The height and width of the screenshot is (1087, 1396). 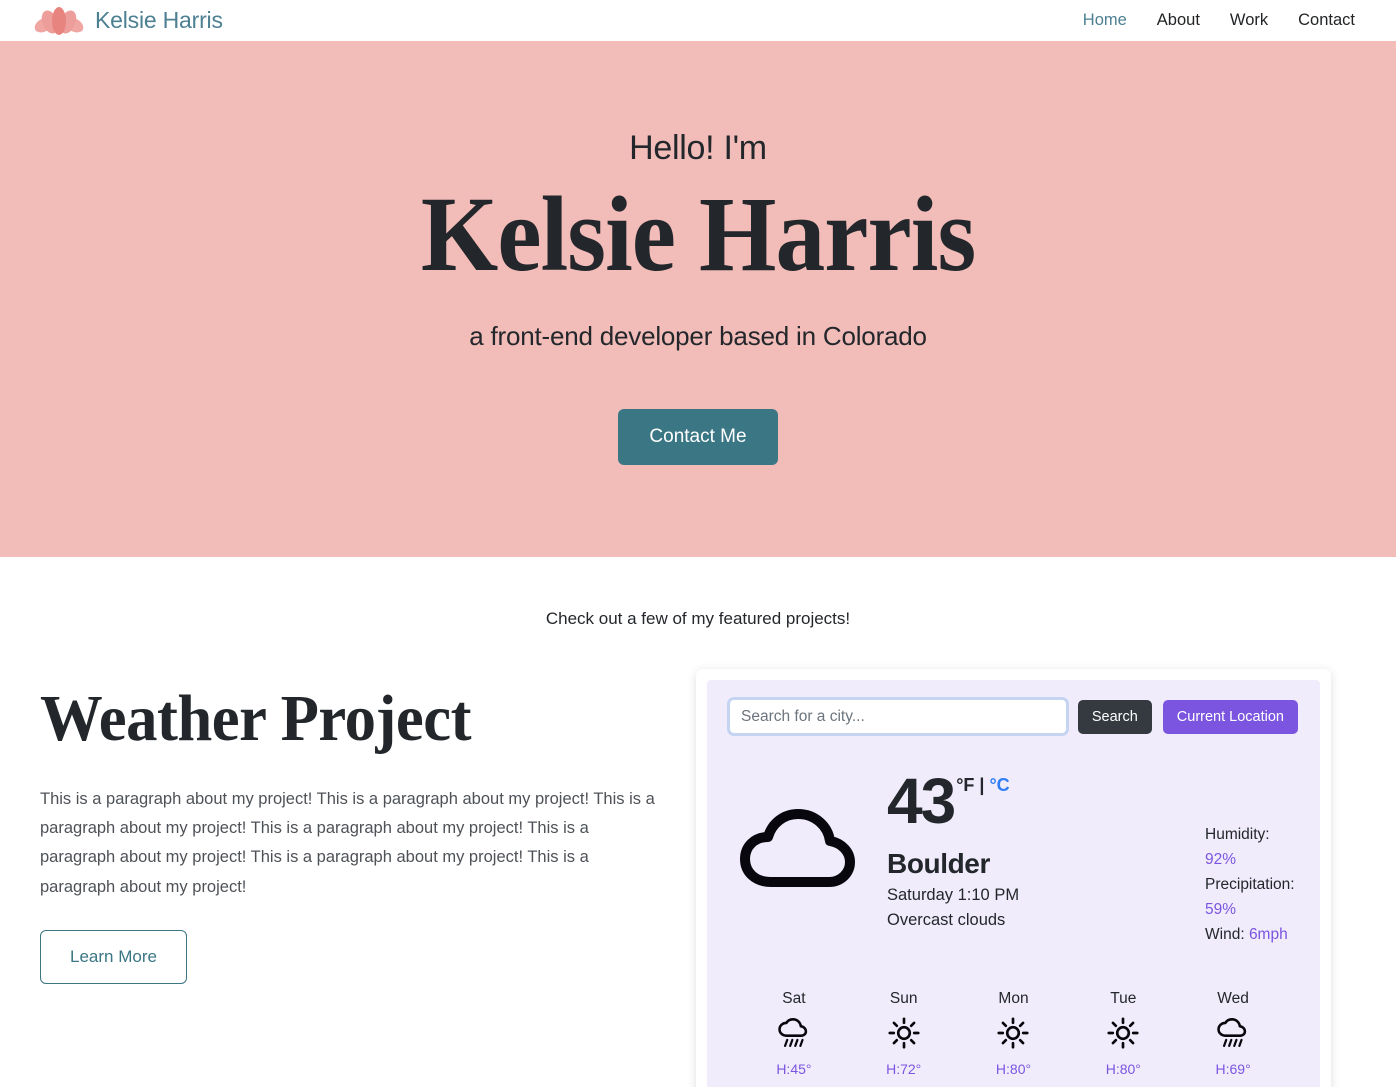 What do you see at coordinates (999, 785) in the screenshot?
I see `unit-celsius: °C` at bounding box center [999, 785].